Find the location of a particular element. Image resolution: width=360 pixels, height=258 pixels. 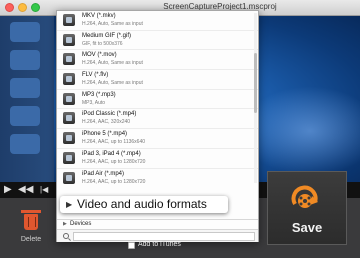

format-item: Medium GIF (*.gif) GIF, fit to 500x376 is located at coordinates (157, 41).